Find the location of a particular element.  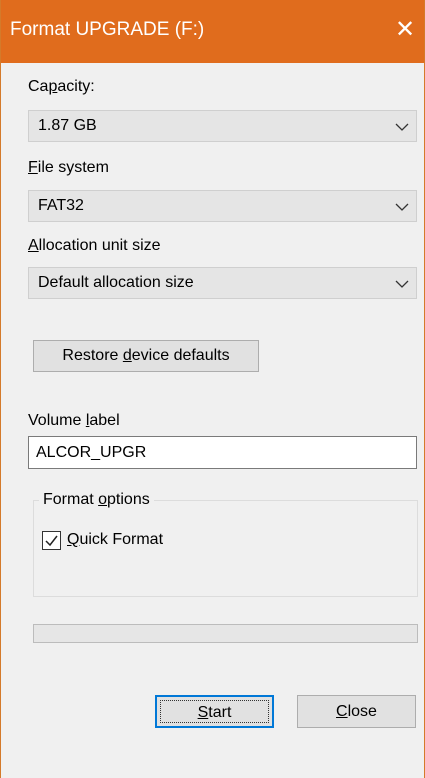

capacity-dropdown: 1.87 GB is located at coordinates (222, 126).